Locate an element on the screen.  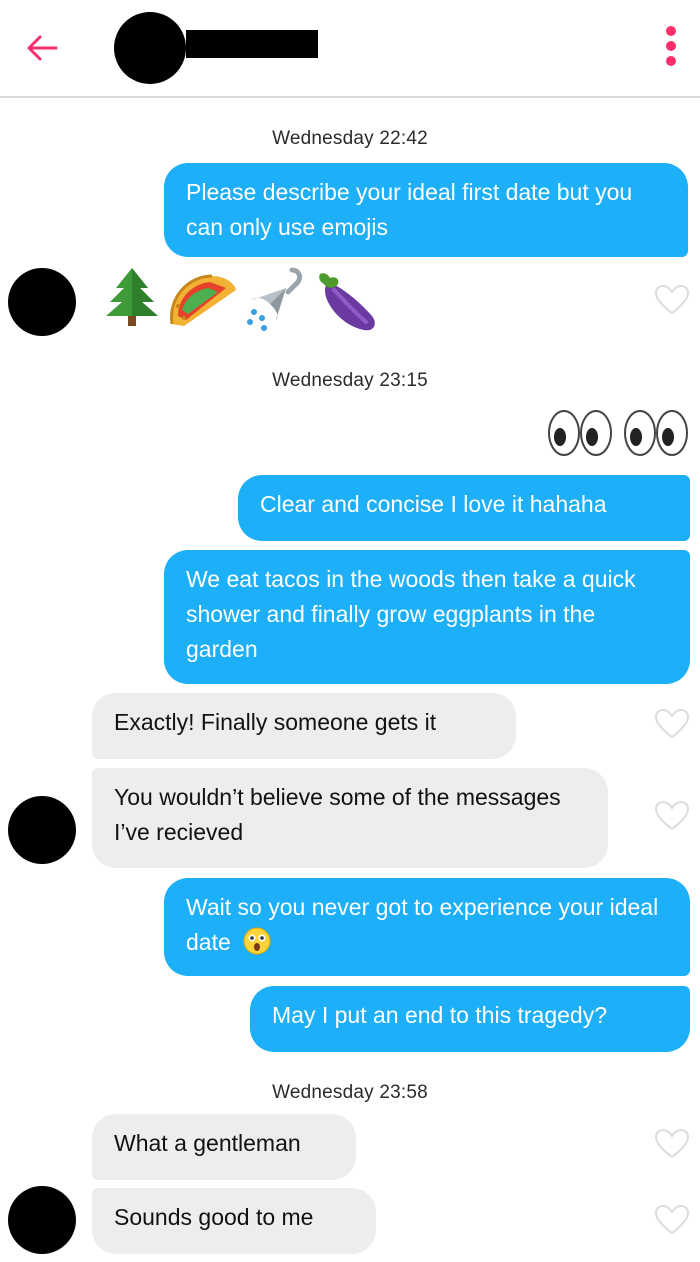
timestamp: Wednesday 23:15 is located at coordinates (350, 380).